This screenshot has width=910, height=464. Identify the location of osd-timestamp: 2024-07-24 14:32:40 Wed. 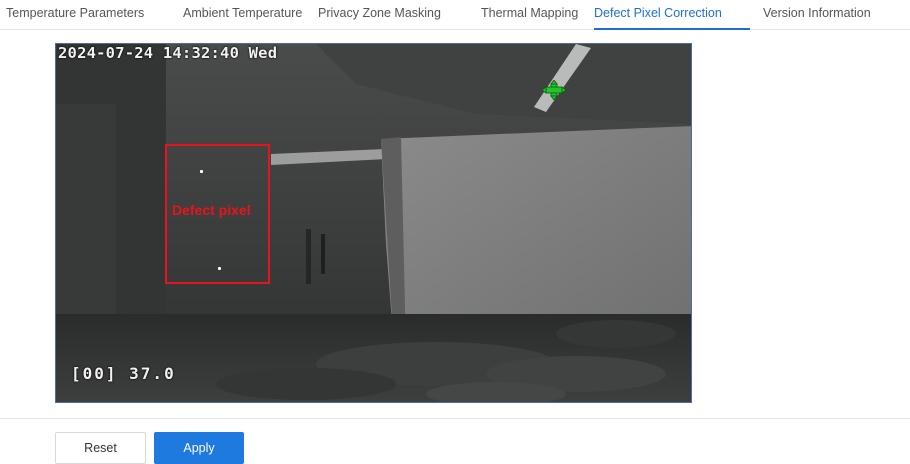
(168, 53).